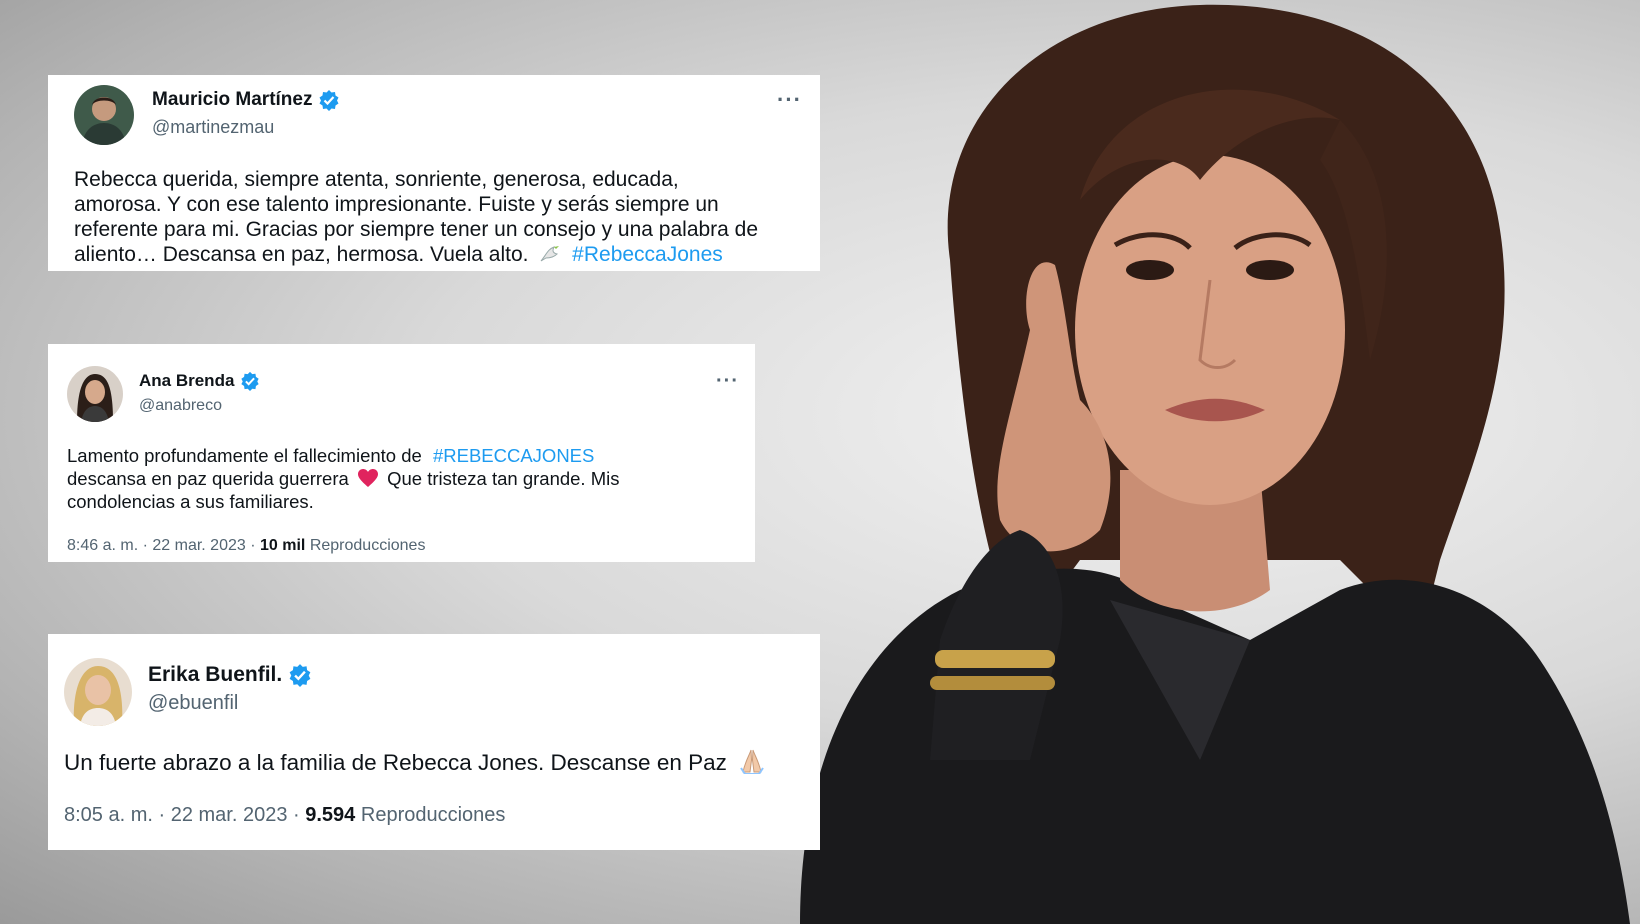 This screenshot has width=1640, height=924. I want to click on hashtag-link: #REBECCAJONES, so click(513, 455).